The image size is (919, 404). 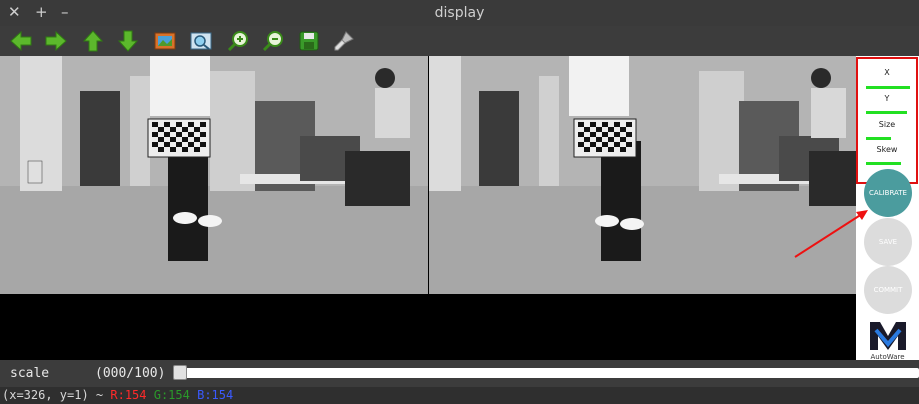 I want to click on metric-size-label: Size, so click(x=887, y=124).